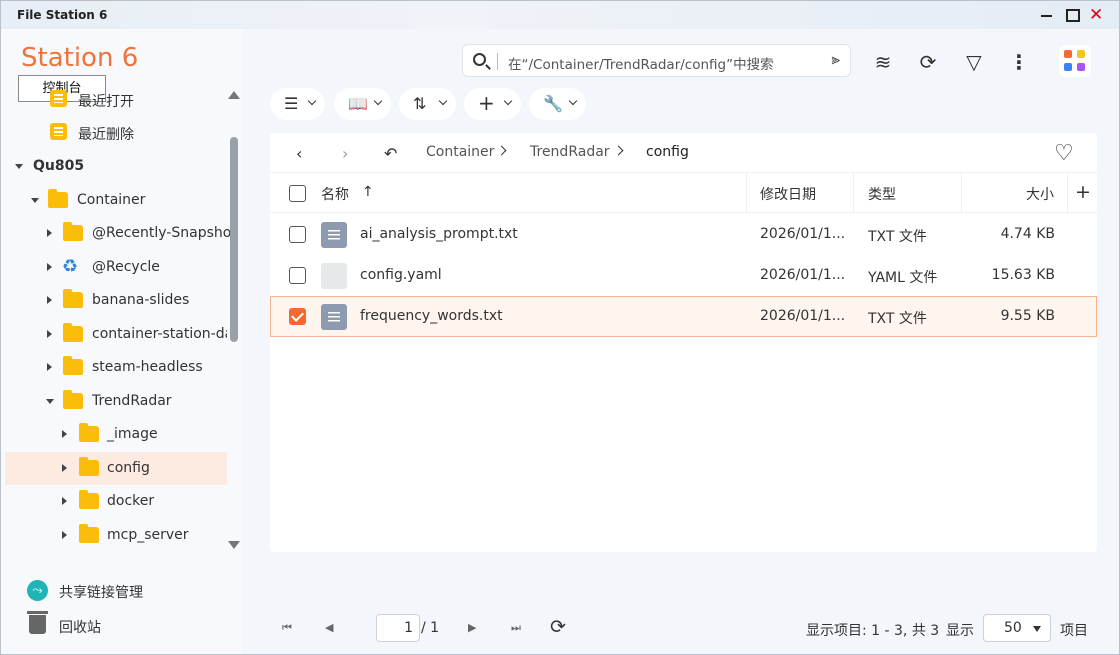 This screenshot has width=1120, height=655. I want to click on header-type: 类型, so click(882, 194).